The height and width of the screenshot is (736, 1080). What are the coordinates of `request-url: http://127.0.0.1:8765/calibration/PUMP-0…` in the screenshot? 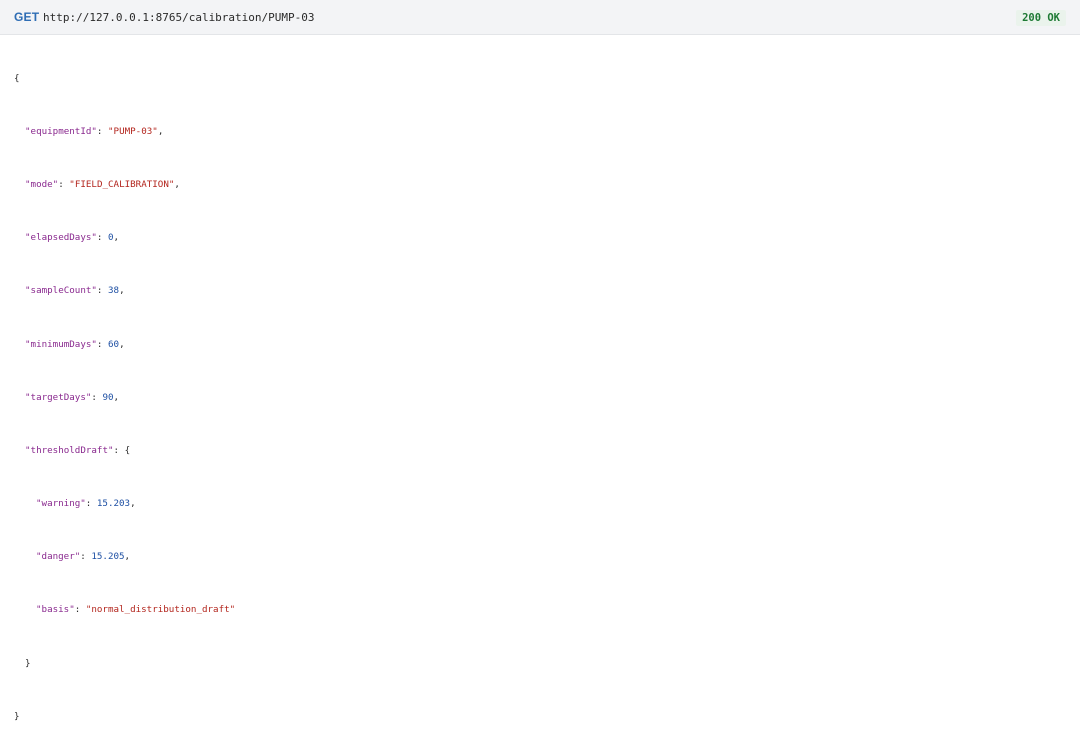 It's located at (179, 17).